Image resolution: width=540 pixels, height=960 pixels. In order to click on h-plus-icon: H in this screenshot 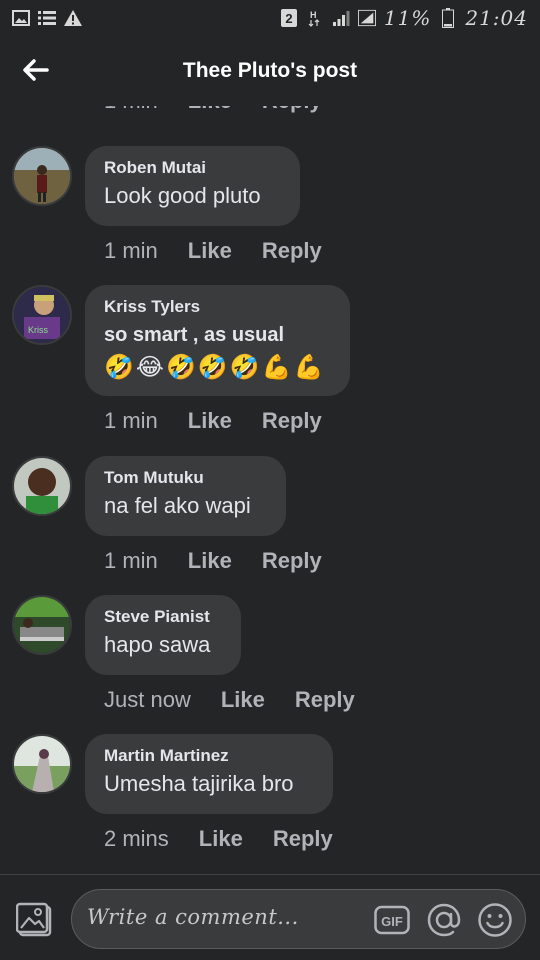, I will do `click(315, 18)`.